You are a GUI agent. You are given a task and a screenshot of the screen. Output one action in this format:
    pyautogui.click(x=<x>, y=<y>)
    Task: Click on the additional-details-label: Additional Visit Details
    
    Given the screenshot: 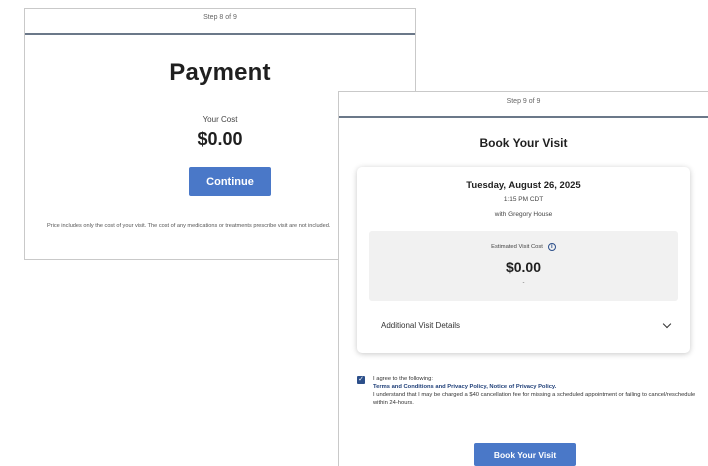 What is the action you would take?
    pyautogui.click(x=421, y=325)
    